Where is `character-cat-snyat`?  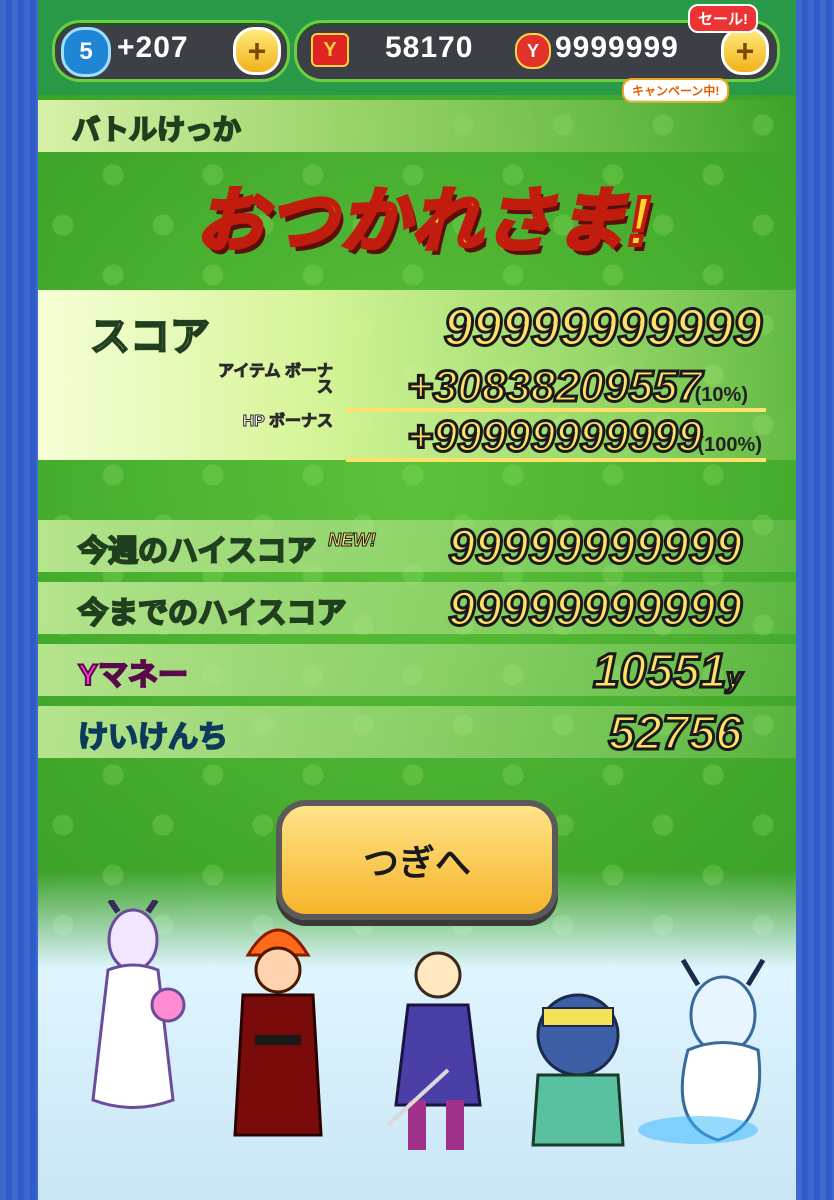
character-cat-snyat is located at coordinates (578, 1070).